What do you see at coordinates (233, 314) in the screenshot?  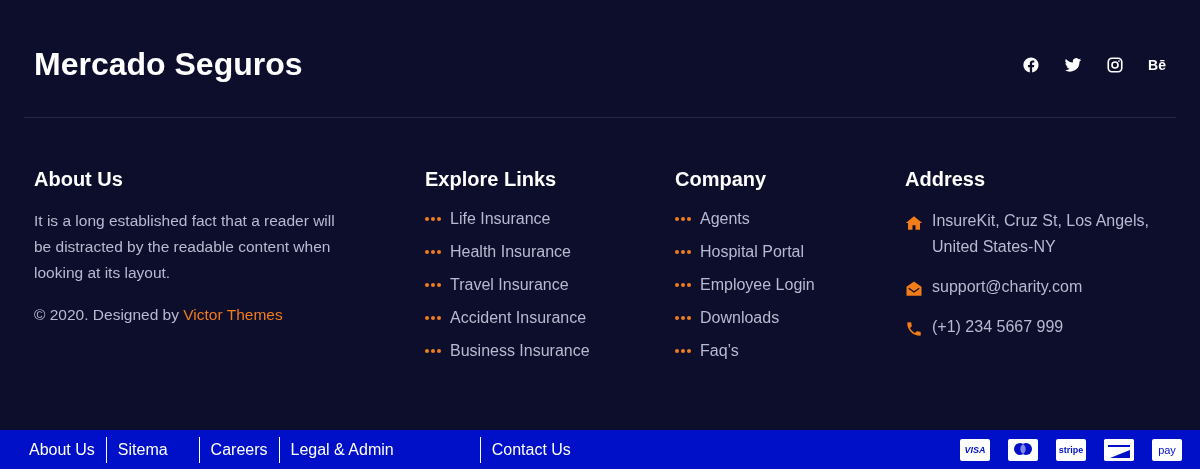 I see `designer-link: Victor Themes` at bounding box center [233, 314].